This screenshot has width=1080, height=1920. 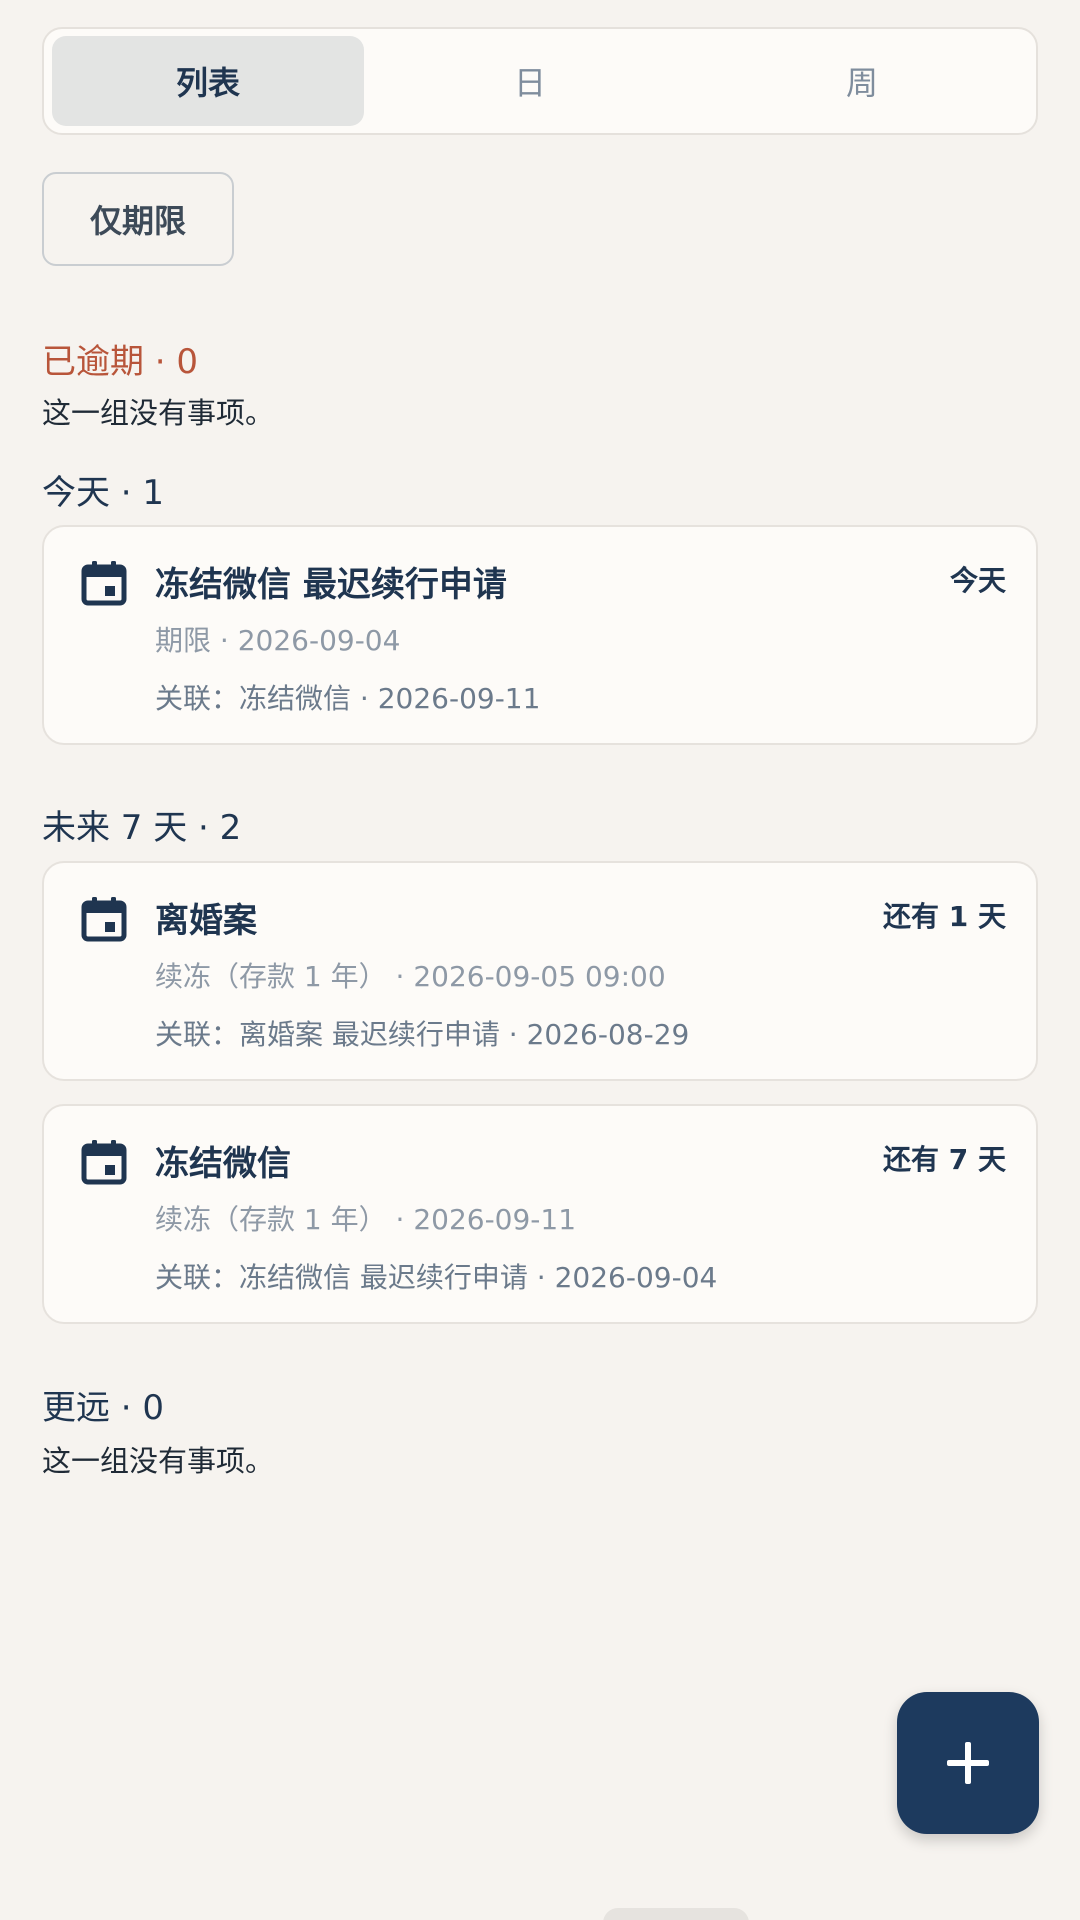 I want to click on due-badge: 还有 1 天, so click(x=944, y=916).